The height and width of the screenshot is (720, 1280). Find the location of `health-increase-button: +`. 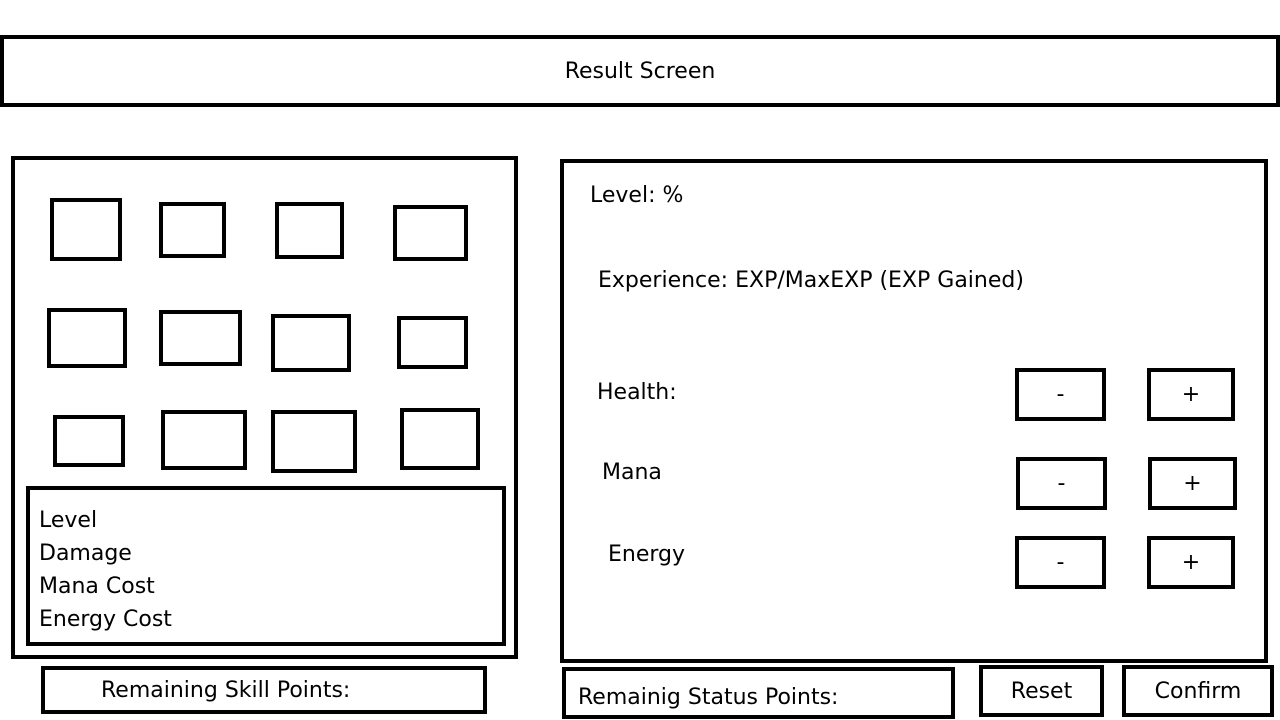

health-increase-button: + is located at coordinates (1191, 394).